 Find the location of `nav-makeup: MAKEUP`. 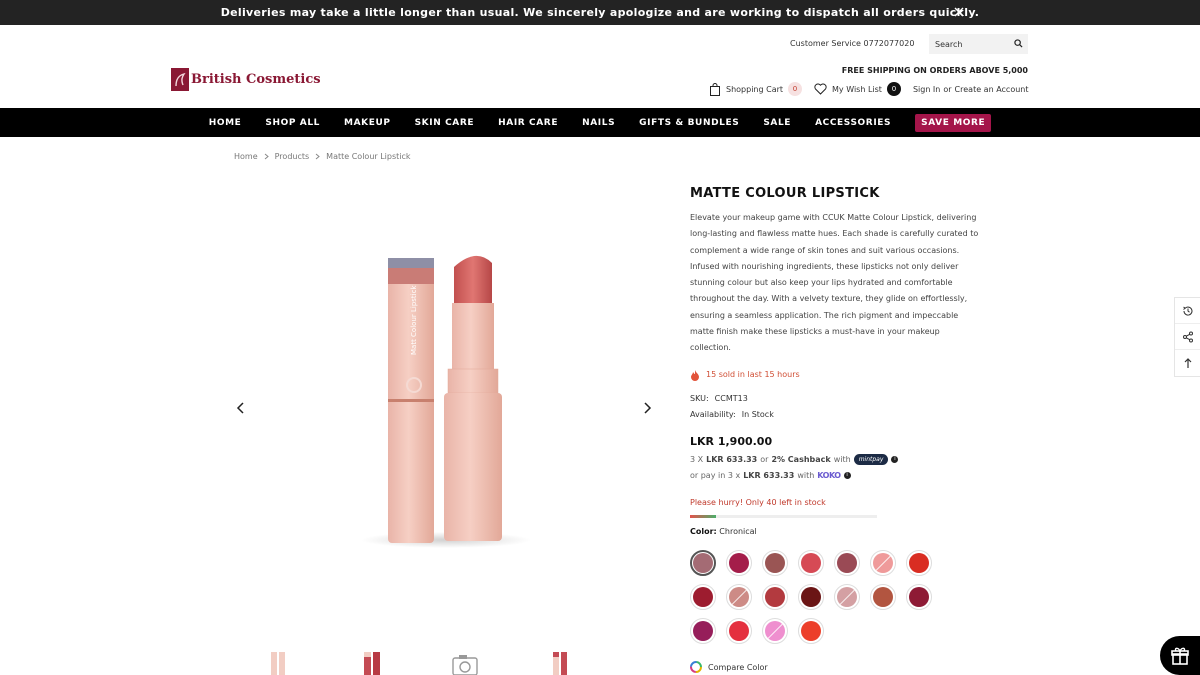

nav-makeup: MAKEUP is located at coordinates (367, 123).